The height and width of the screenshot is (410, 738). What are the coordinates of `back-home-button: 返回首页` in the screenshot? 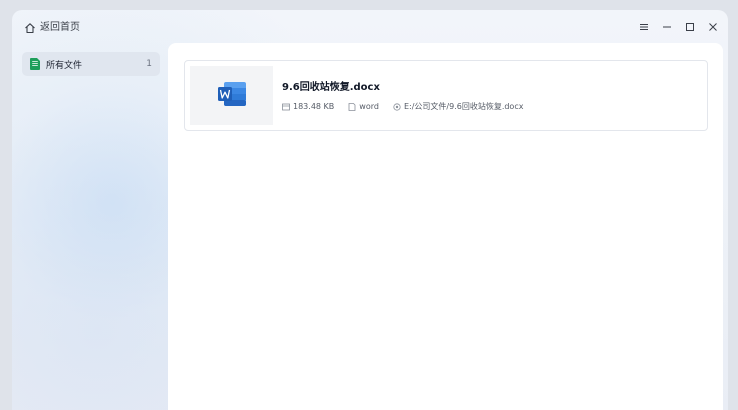 It's located at (52, 28).